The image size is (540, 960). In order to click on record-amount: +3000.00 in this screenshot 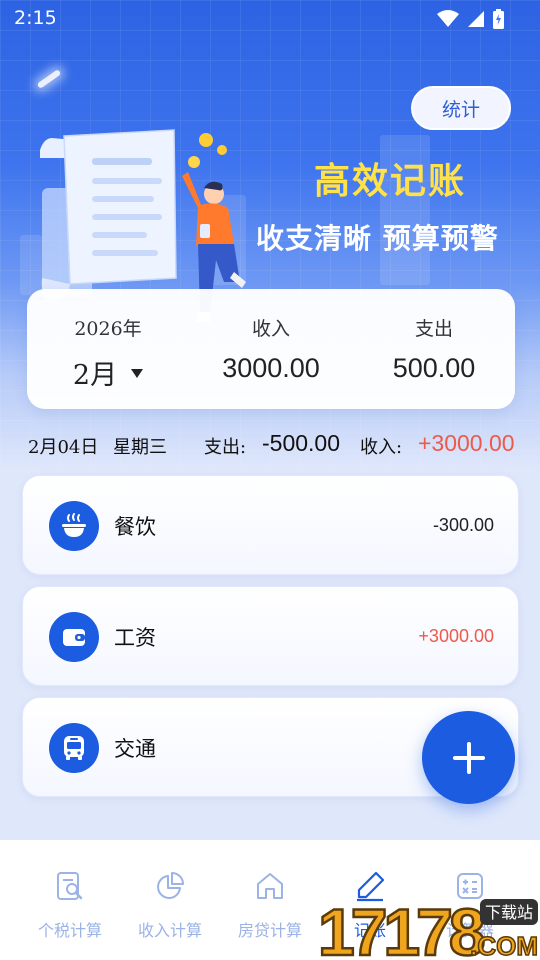, I will do `click(456, 636)`.